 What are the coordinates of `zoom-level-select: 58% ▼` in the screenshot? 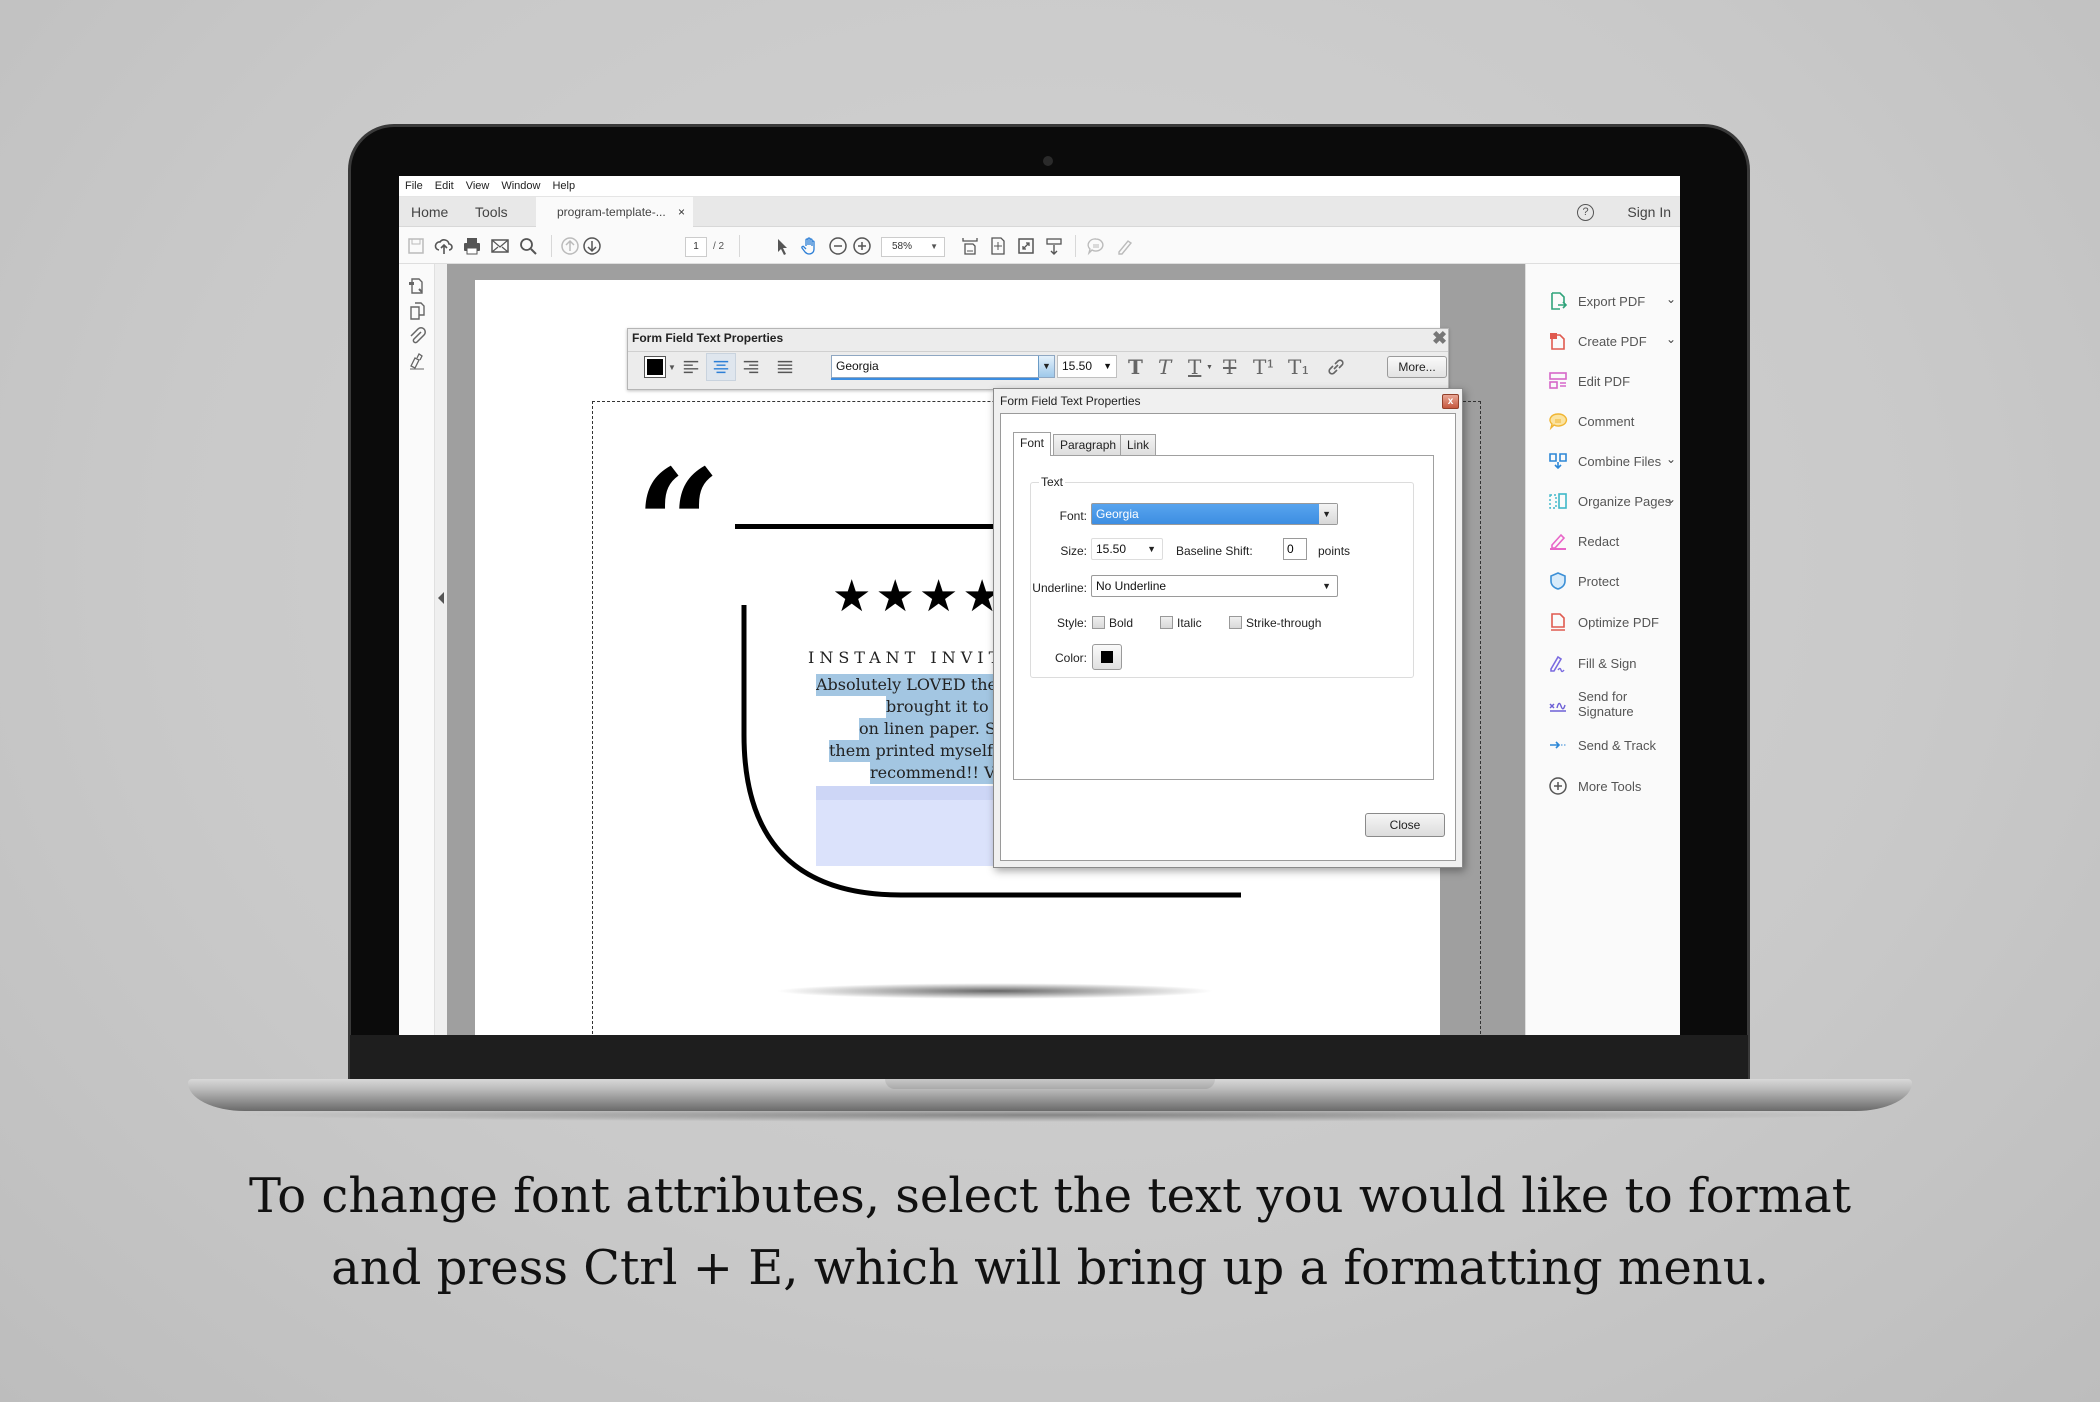 It's located at (913, 247).